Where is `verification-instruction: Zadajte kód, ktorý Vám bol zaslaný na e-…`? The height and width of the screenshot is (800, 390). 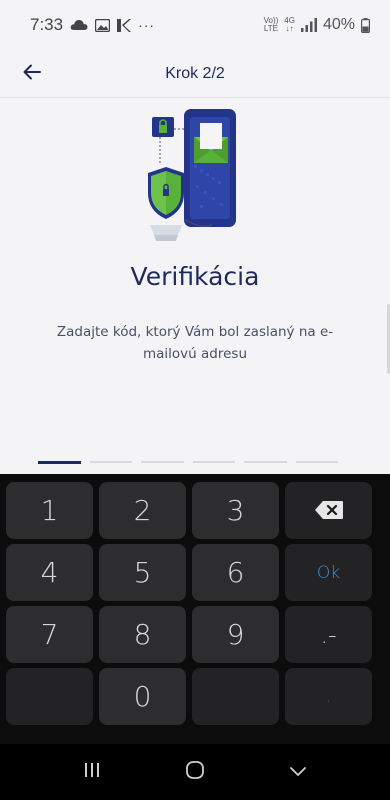
verification-instruction: Zadajte kód, ktorý Vám bol zaslaný na e-… is located at coordinates (195, 343).